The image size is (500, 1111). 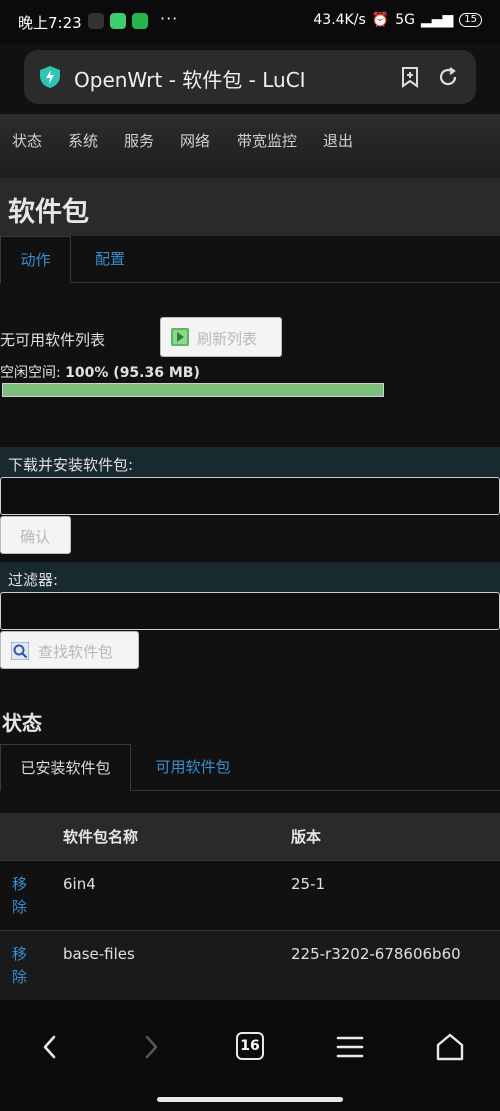 What do you see at coordinates (76, 652) in the screenshot?
I see `find-button-label: 查找软件包` at bounding box center [76, 652].